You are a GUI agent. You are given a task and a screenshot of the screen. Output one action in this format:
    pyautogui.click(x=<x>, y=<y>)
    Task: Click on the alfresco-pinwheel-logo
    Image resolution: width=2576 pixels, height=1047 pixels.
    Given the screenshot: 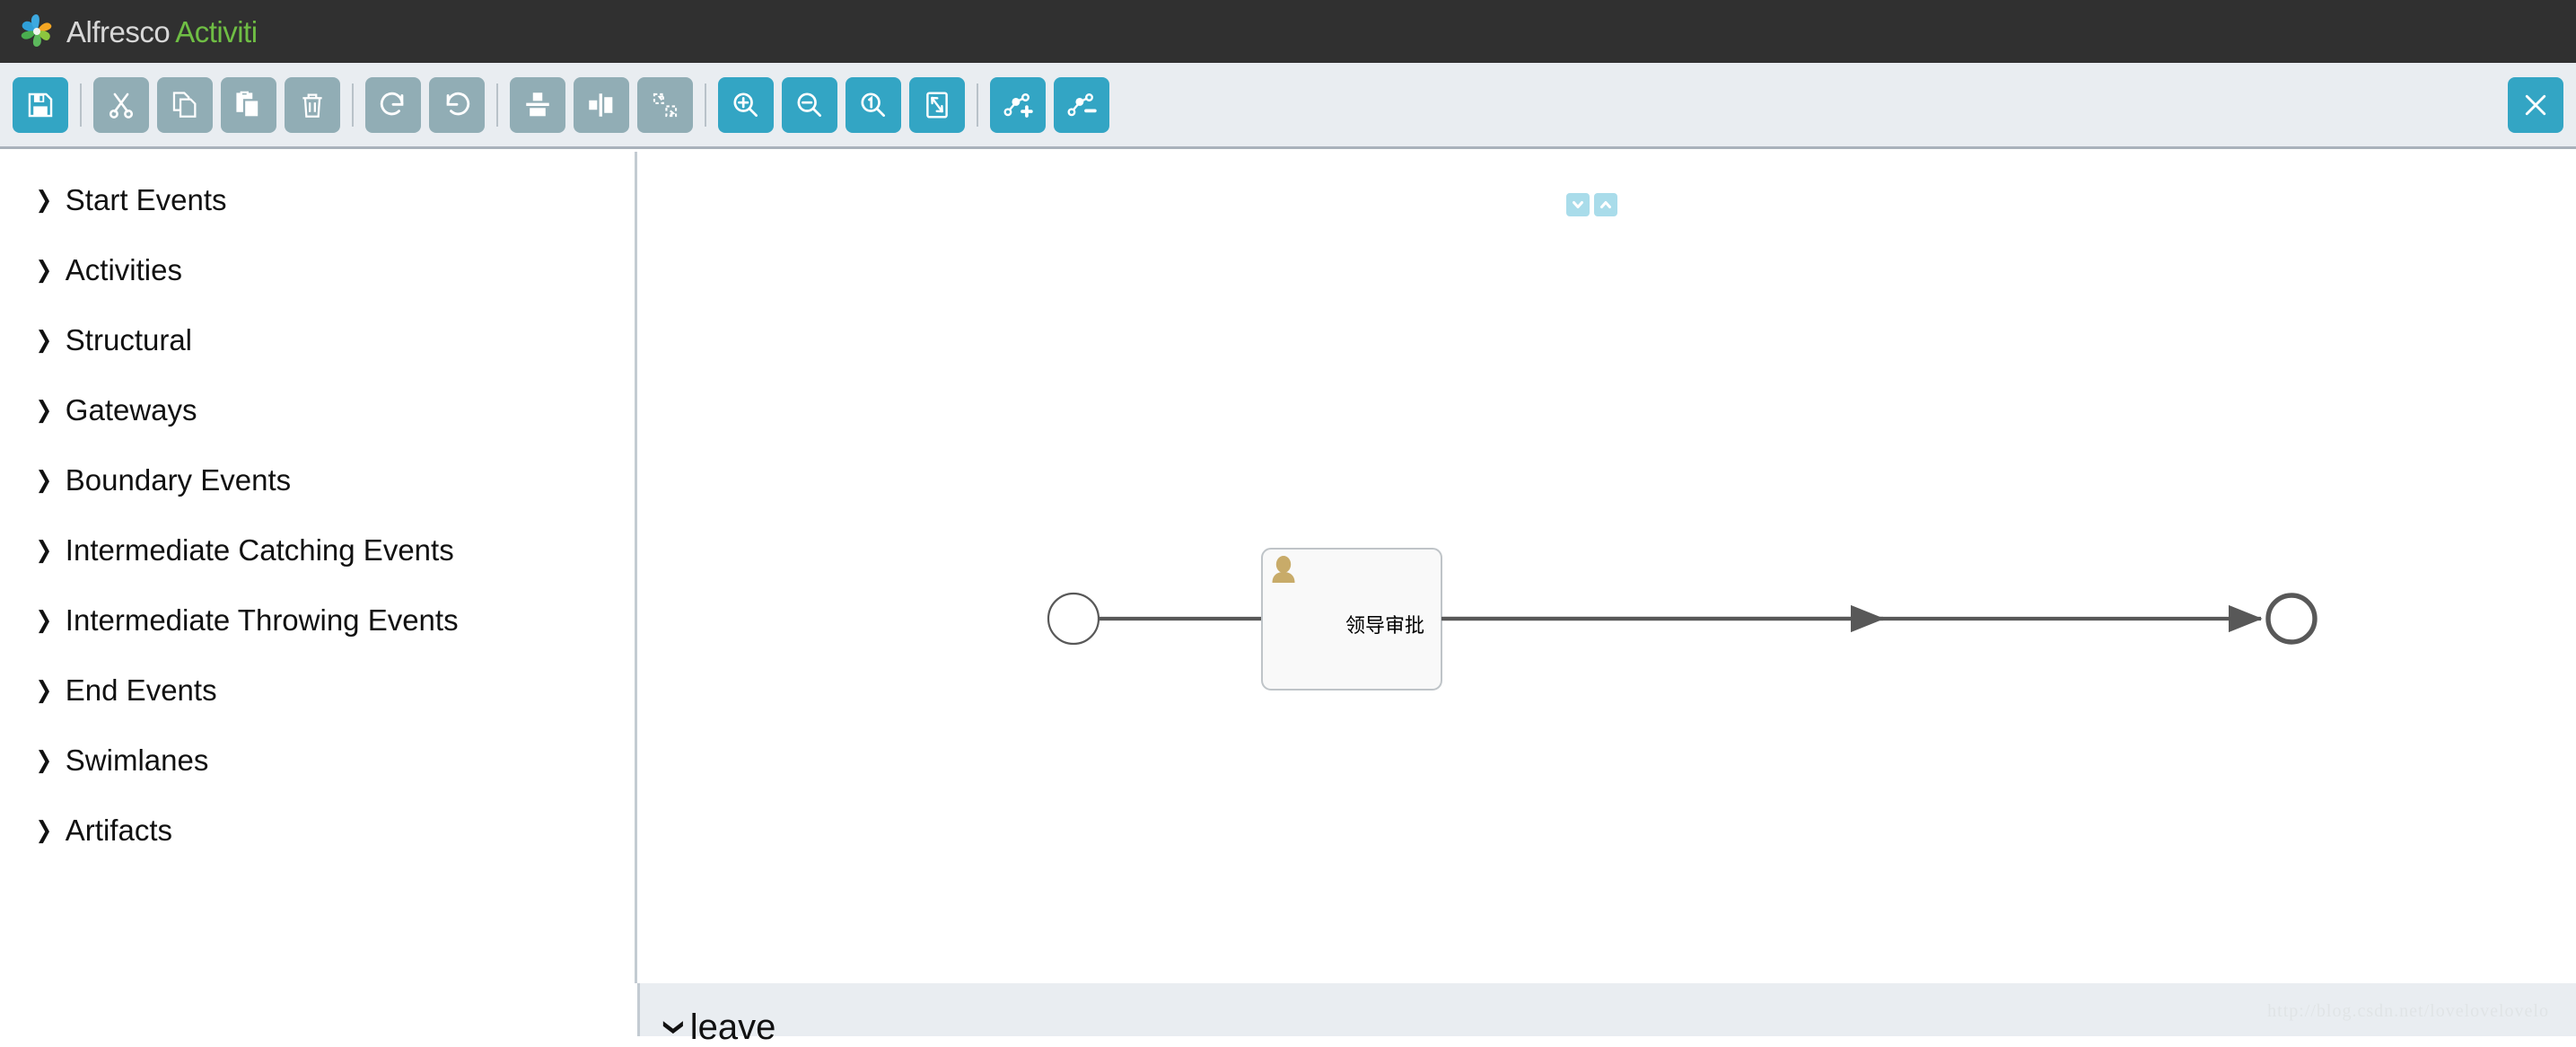 What is the action you would take?
    pyautogui.click(x=36, y=32)
    